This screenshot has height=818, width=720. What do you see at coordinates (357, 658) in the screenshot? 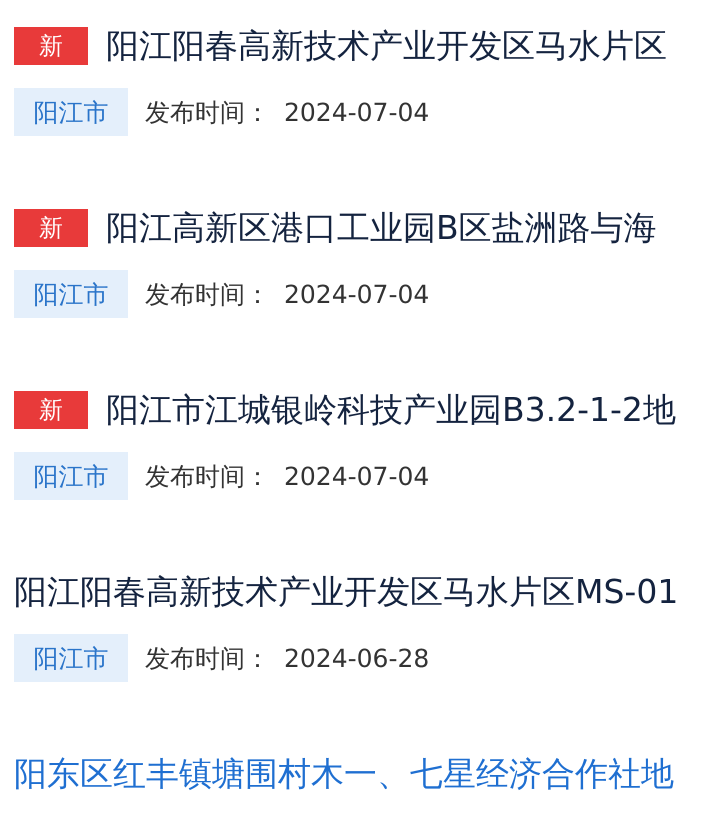
I see `publish-date: 2024-06-28` at bounding box center [357, 658].